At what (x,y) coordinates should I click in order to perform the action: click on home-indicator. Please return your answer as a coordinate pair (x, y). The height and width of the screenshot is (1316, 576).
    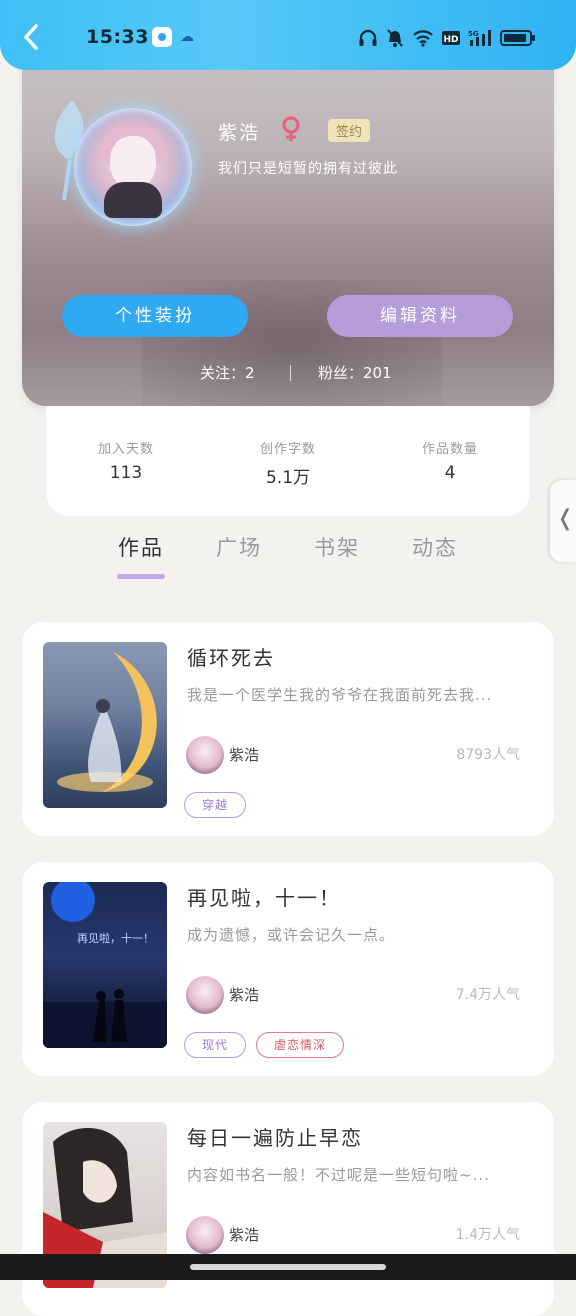
    Looking at the image, I should click on (288, 1267).